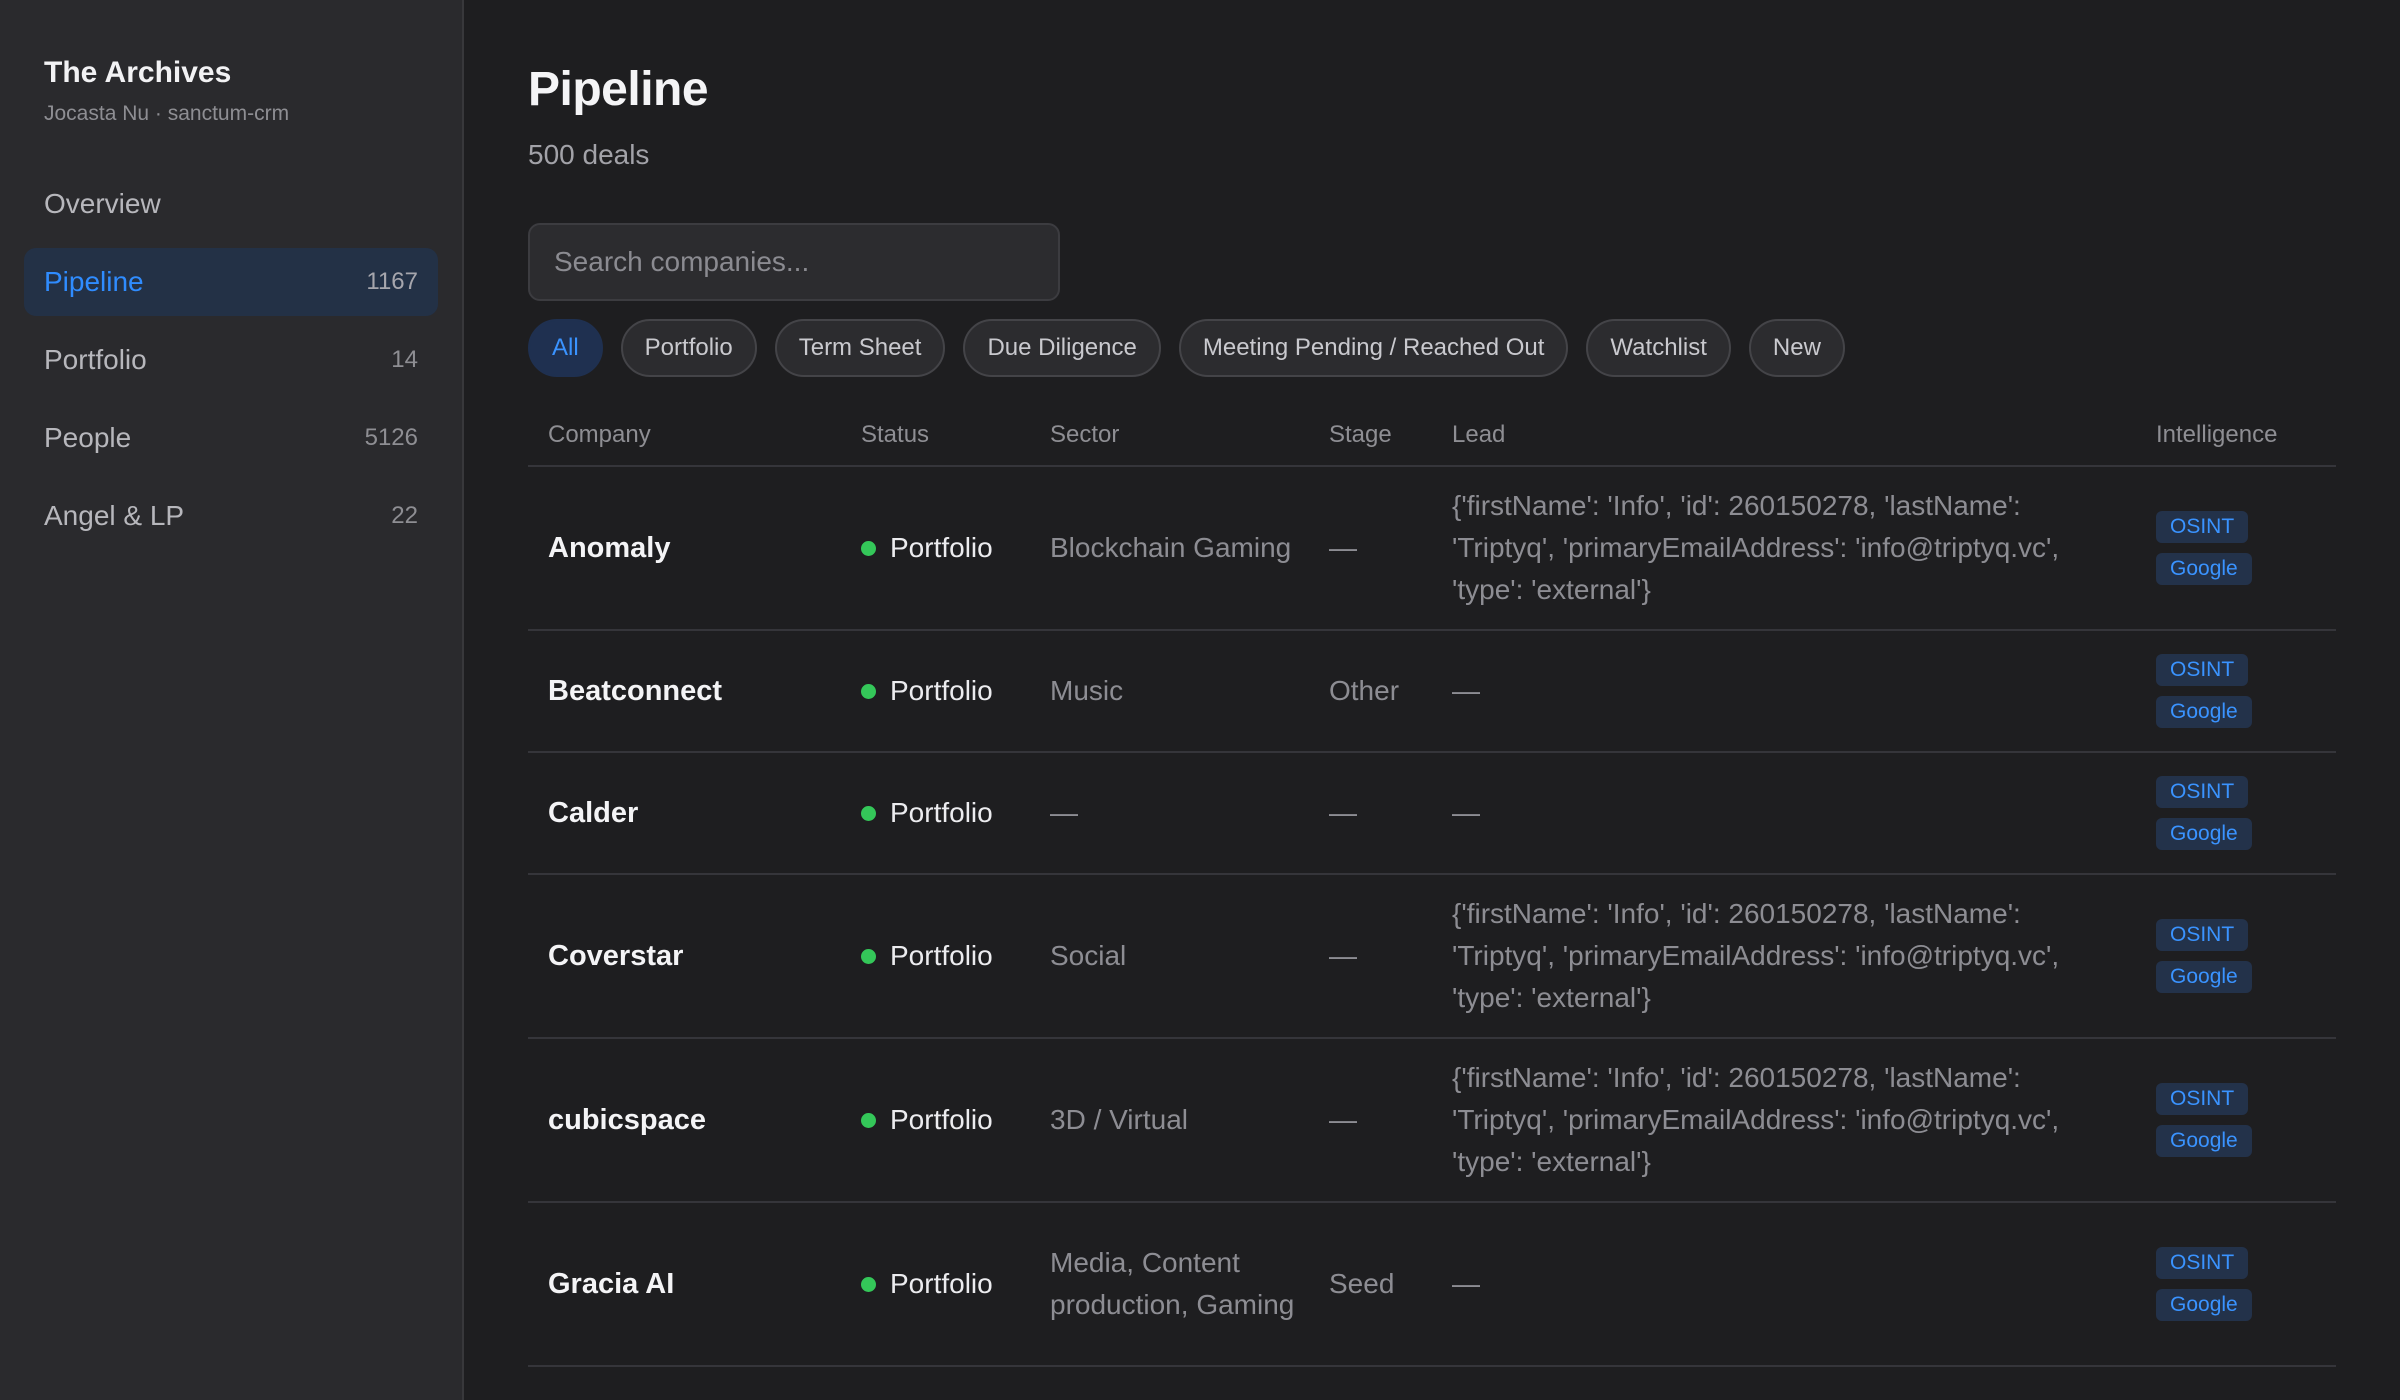  What do you see at coordinates (589, 154) in the screenshot?
I see `deal-count: 500 deals` at bounding box center [589, 154].